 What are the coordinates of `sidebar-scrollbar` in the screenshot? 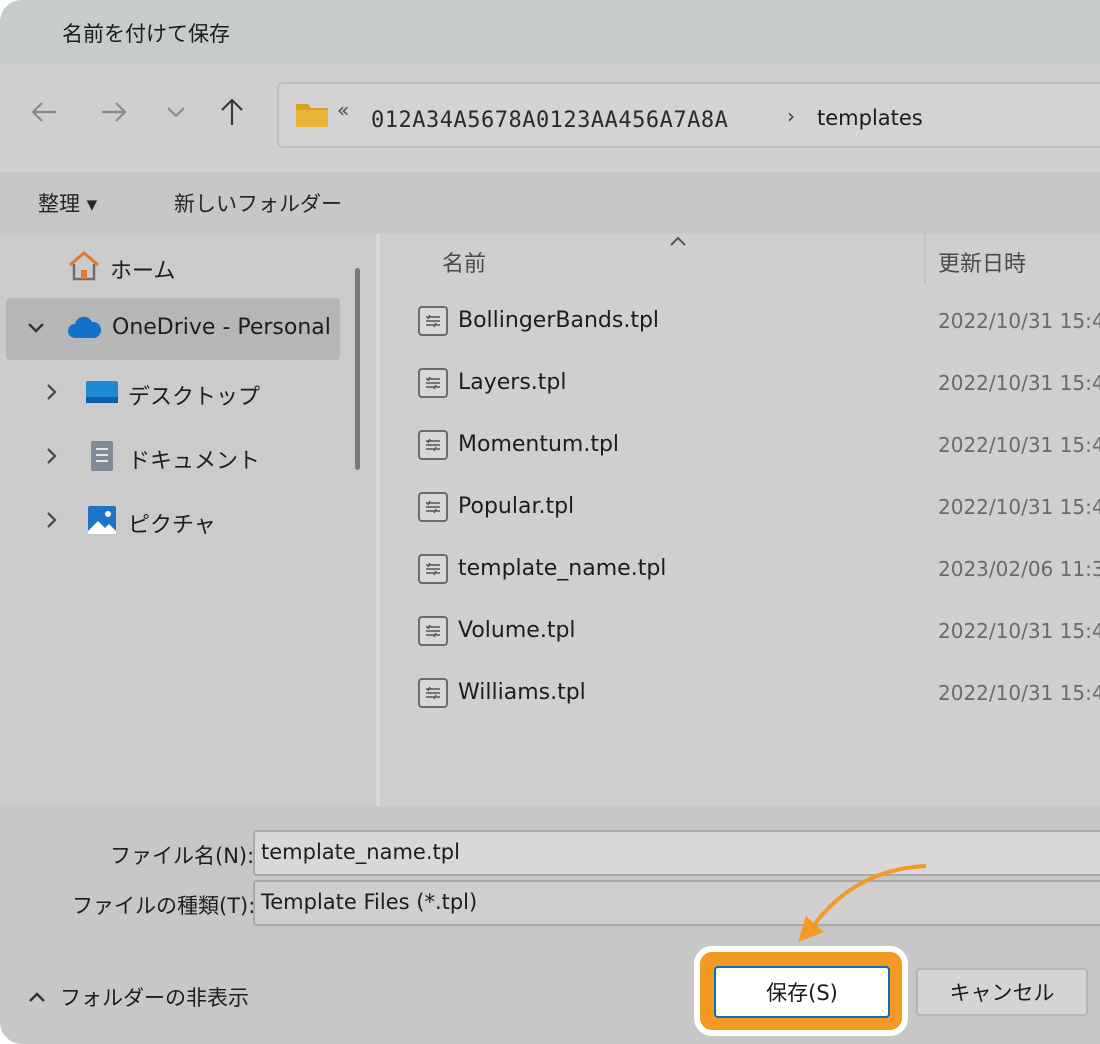 It's located at (357, 369).